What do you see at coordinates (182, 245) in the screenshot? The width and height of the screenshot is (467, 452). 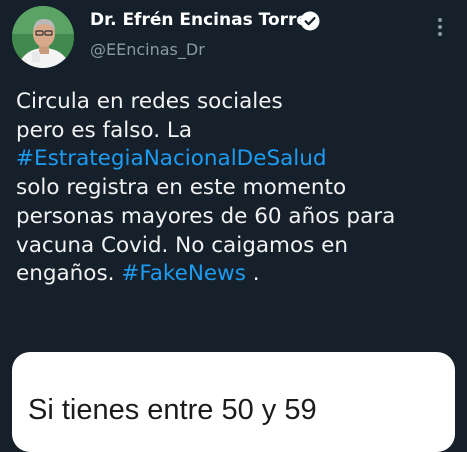 I see `tweet-text-line: vacuna Covid. No caigamos en` at bounding box center [182, 245].